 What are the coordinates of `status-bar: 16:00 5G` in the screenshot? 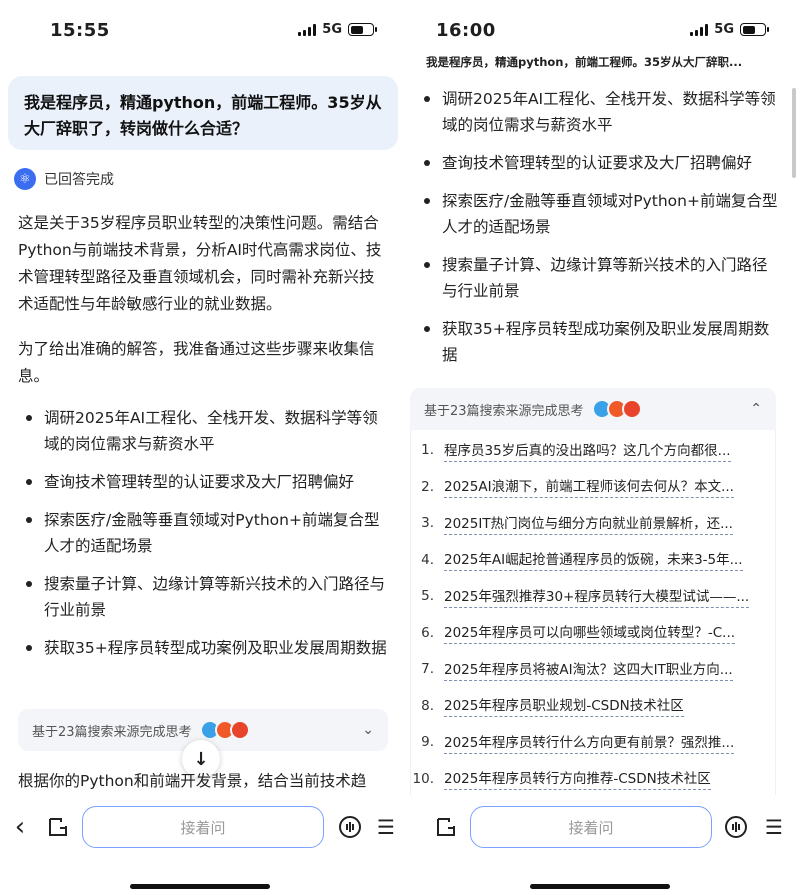 It's located at (600, 30).